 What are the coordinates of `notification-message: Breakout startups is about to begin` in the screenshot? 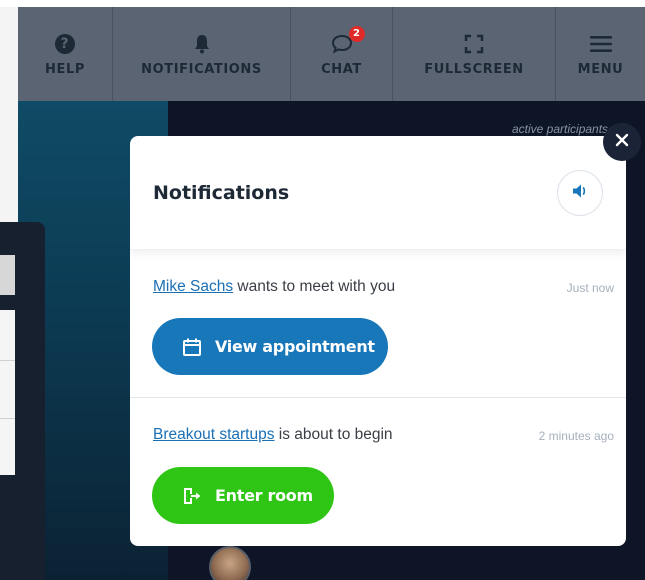 It's located at (273, 435).